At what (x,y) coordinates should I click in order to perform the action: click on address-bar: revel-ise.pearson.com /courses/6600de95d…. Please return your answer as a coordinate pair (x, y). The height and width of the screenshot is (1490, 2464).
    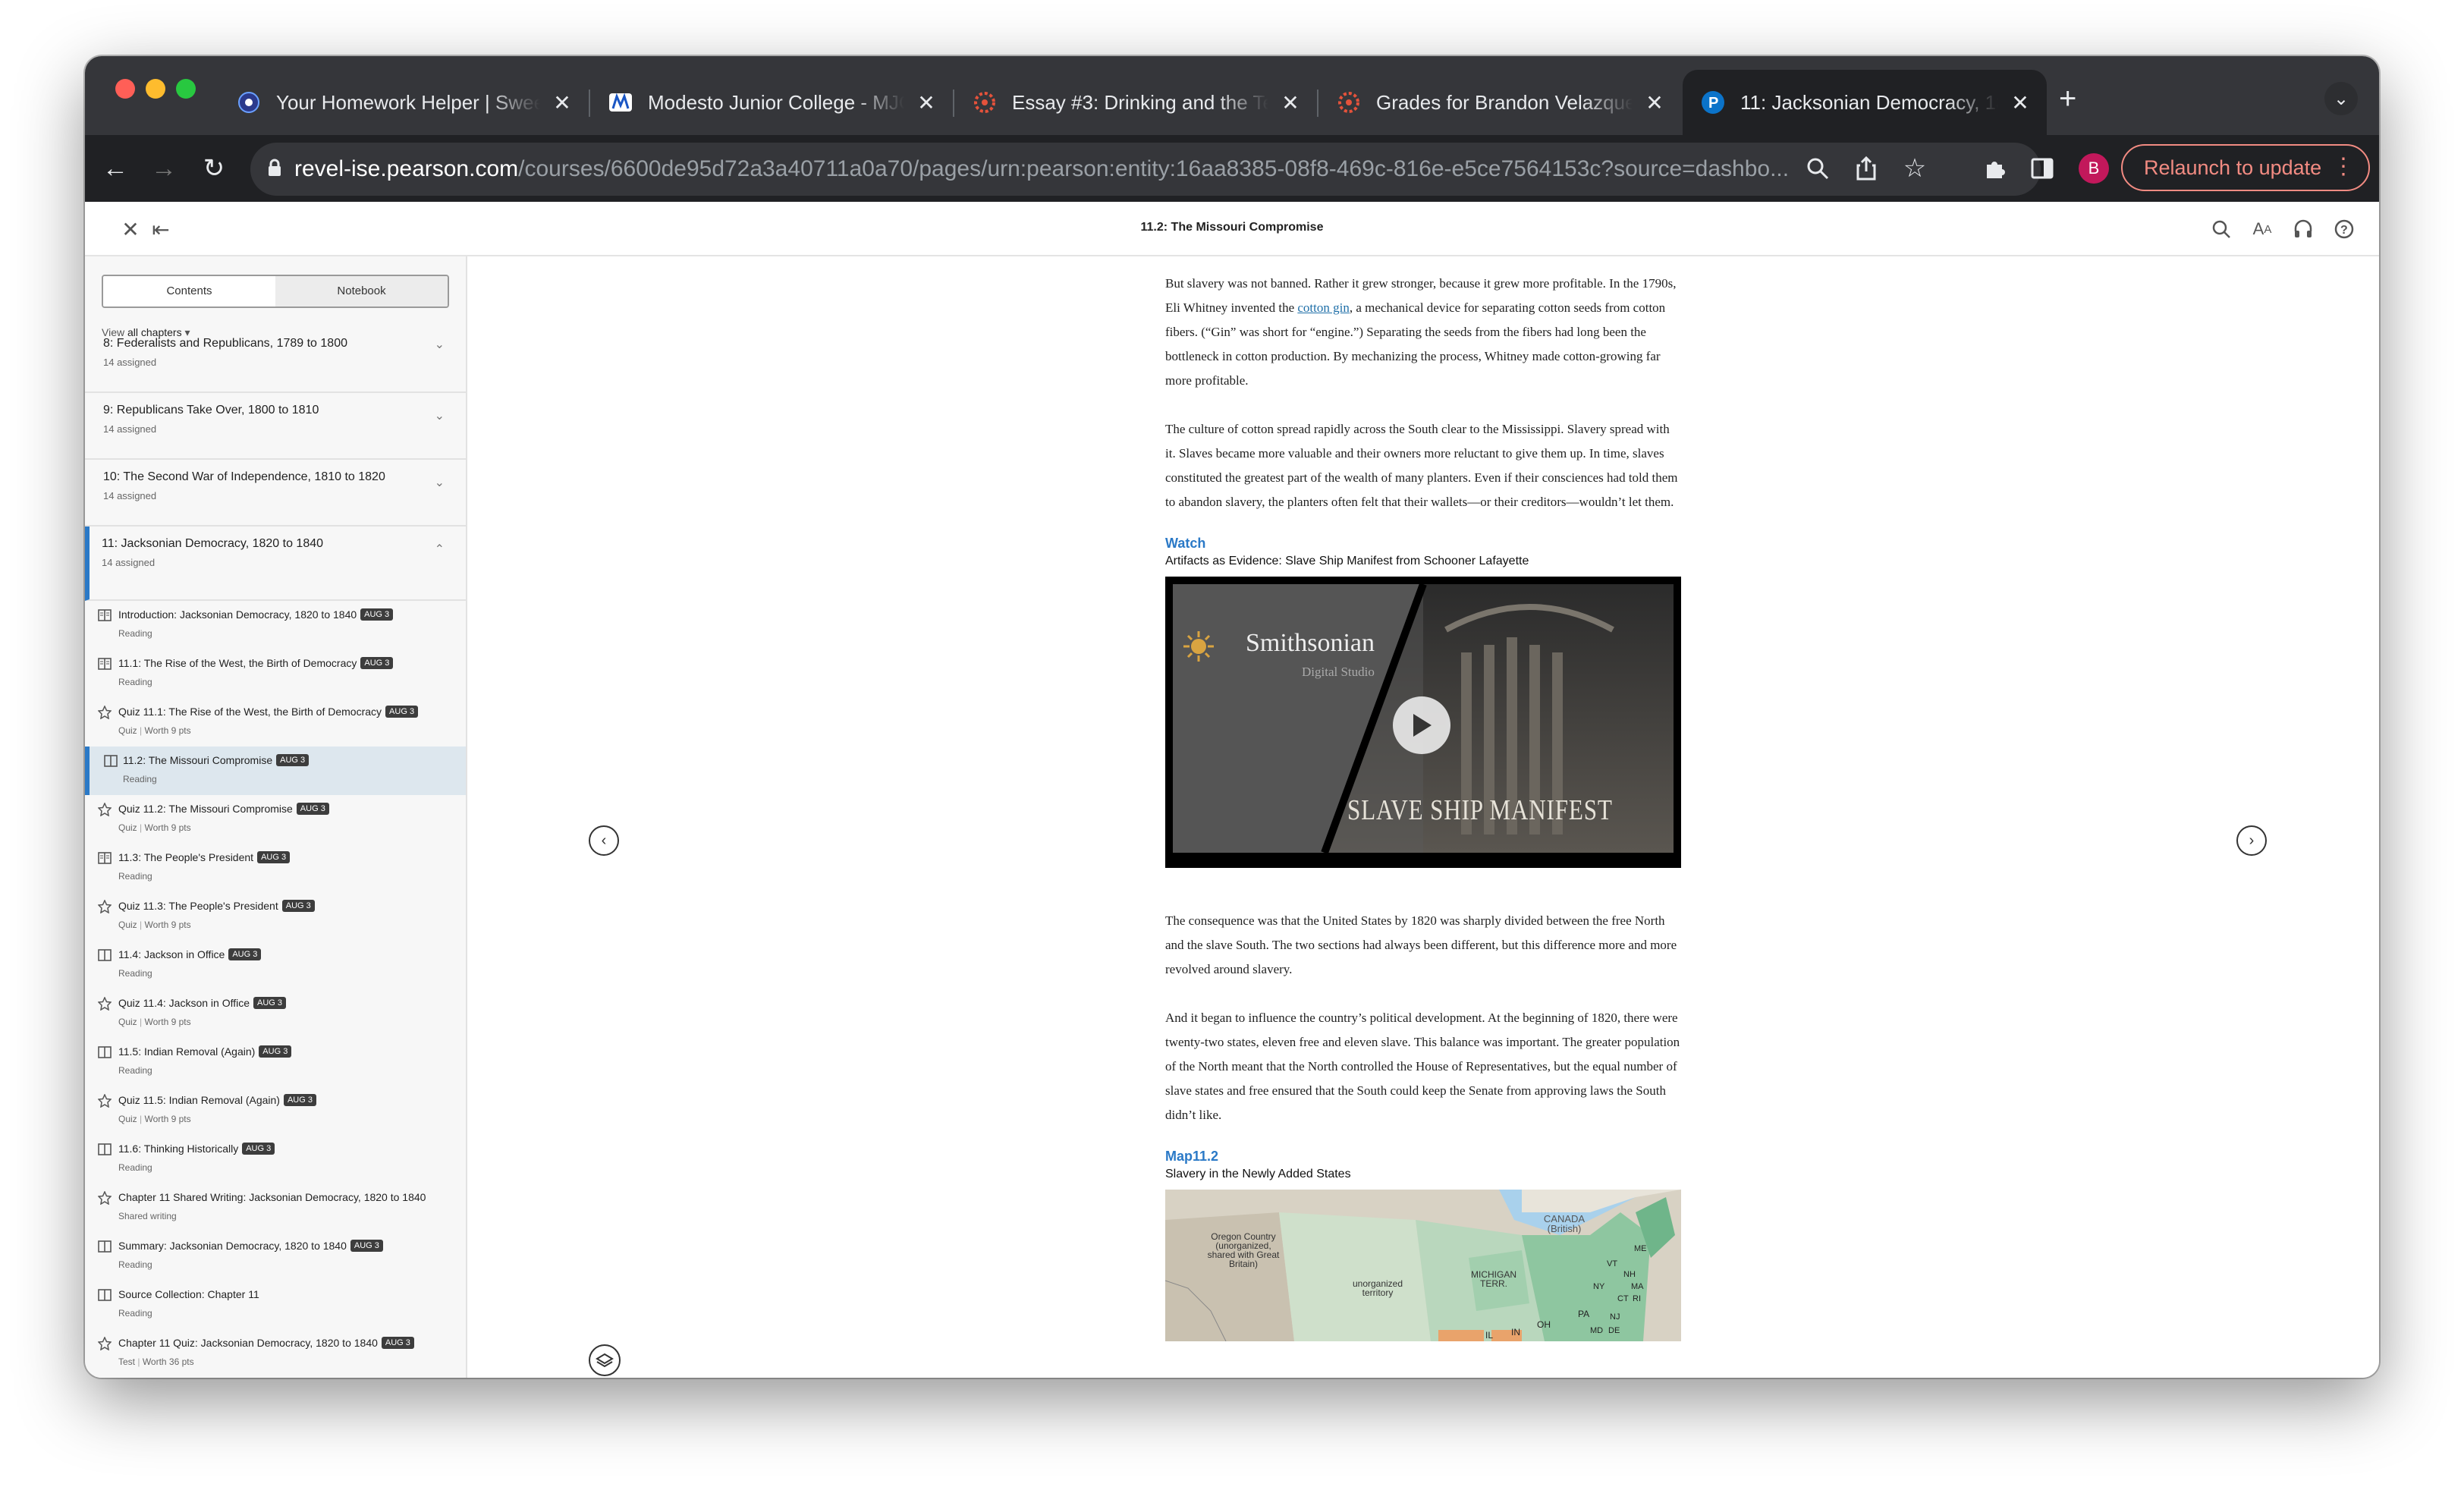
    Looking at the image, I should click on (1145, 169).